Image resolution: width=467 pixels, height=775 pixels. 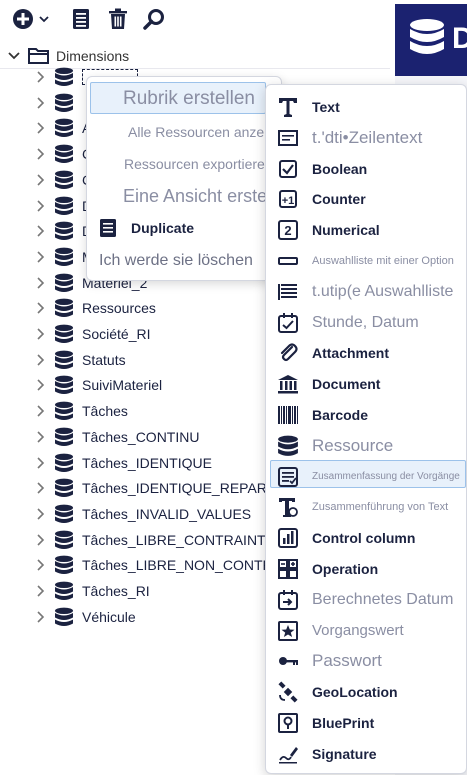 I want to click on tree-item-label: Ressources, so click(x=119, y=308).